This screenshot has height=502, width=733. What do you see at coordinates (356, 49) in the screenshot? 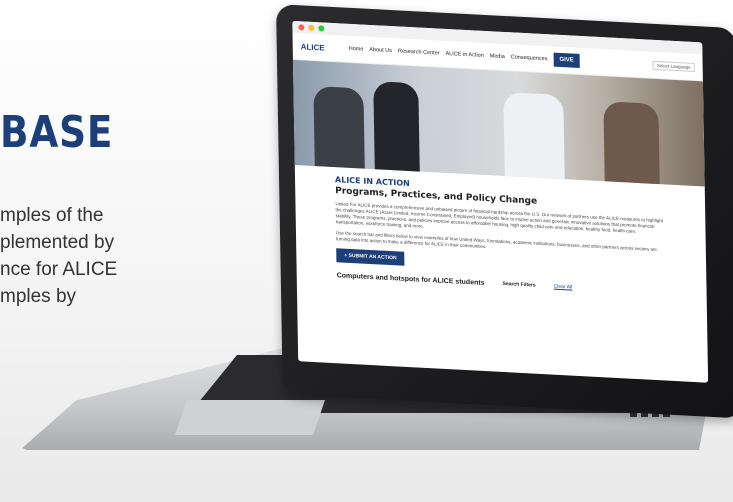
I see `nav-home: Home` at bounding box center [356, 49].